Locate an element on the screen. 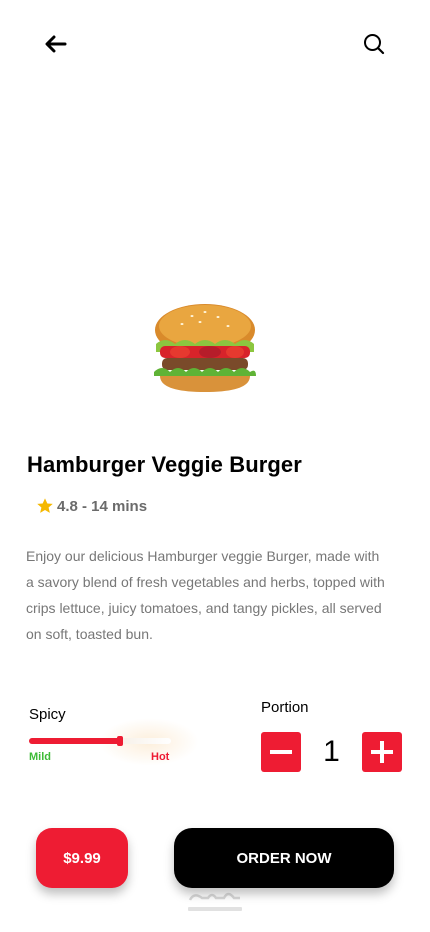 The width and height of the screenshot is (430, 932). product-title: Hamburger Veggie Burger is located at coordinates (164, 464).